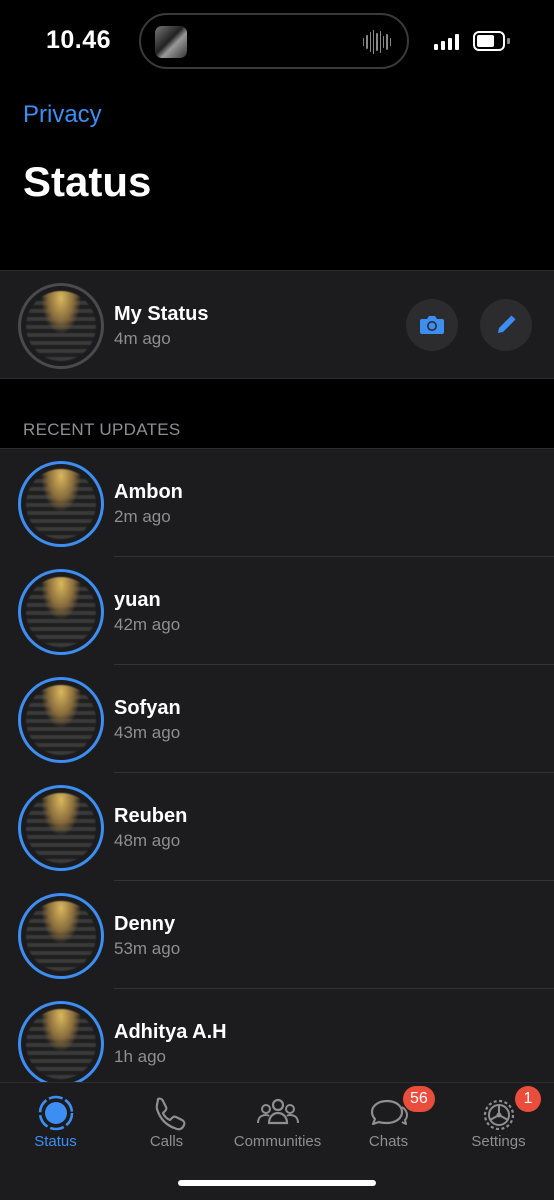 This screenshot has width=554, height=1200. What do you see at coordinates (498, 1115) in the screenshot?
I see `gear-icon` at bounding box center [498, 1115].